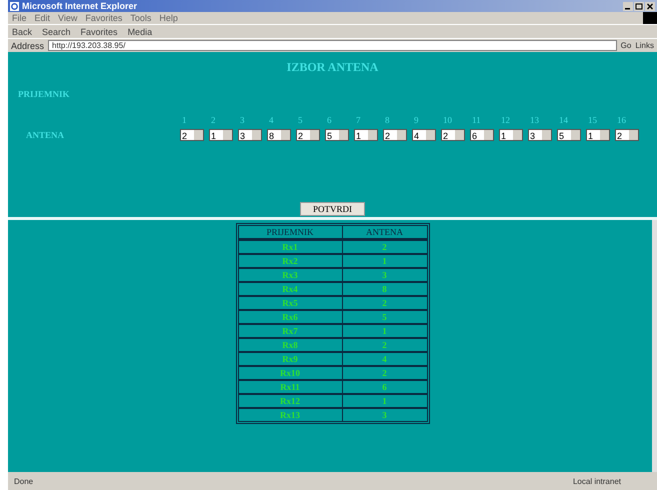 Image resolution: width=657 pixels, height=490 pixels. I want to click on receiver-number: 9, so click(416, 120).